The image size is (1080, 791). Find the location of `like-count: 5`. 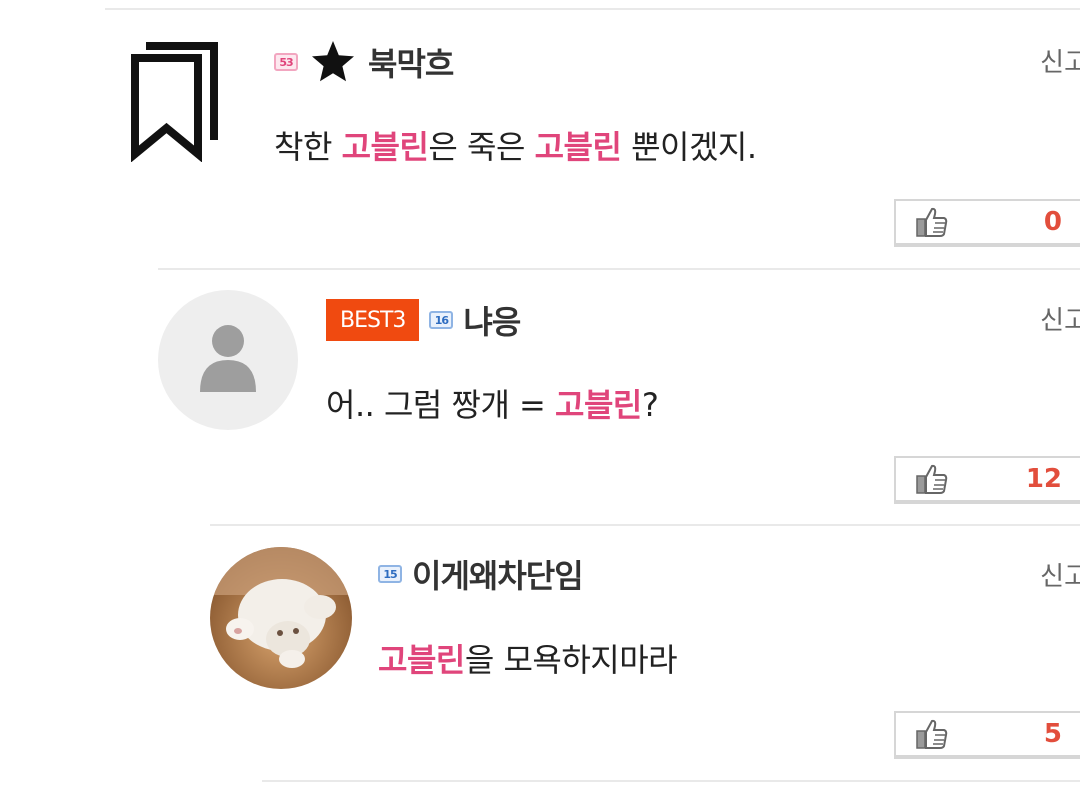

like-count: 5 is located at coordinates (1052, 734).